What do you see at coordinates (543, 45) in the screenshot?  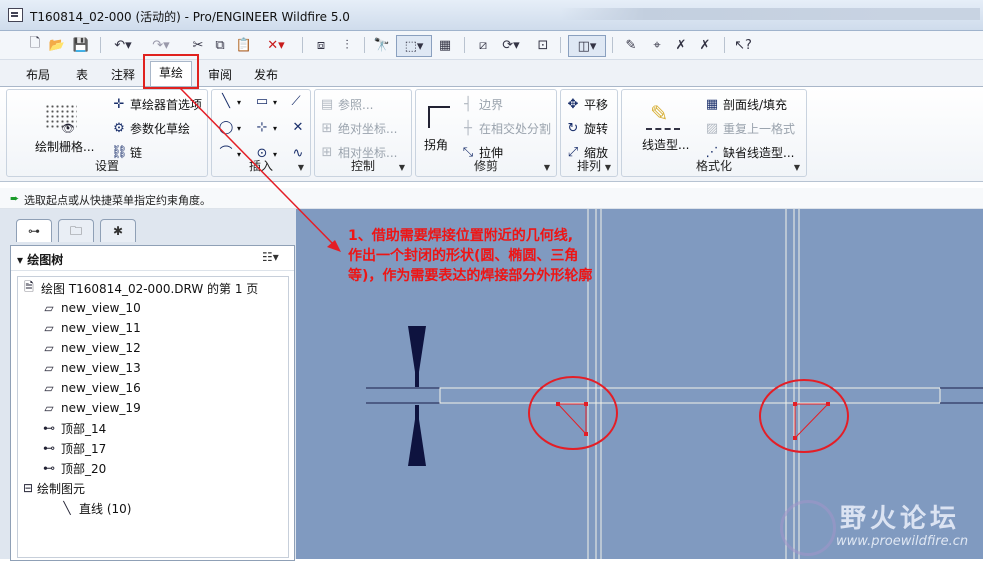 I see `zoom-icon: ⊡` at bounding box center [543, 45].